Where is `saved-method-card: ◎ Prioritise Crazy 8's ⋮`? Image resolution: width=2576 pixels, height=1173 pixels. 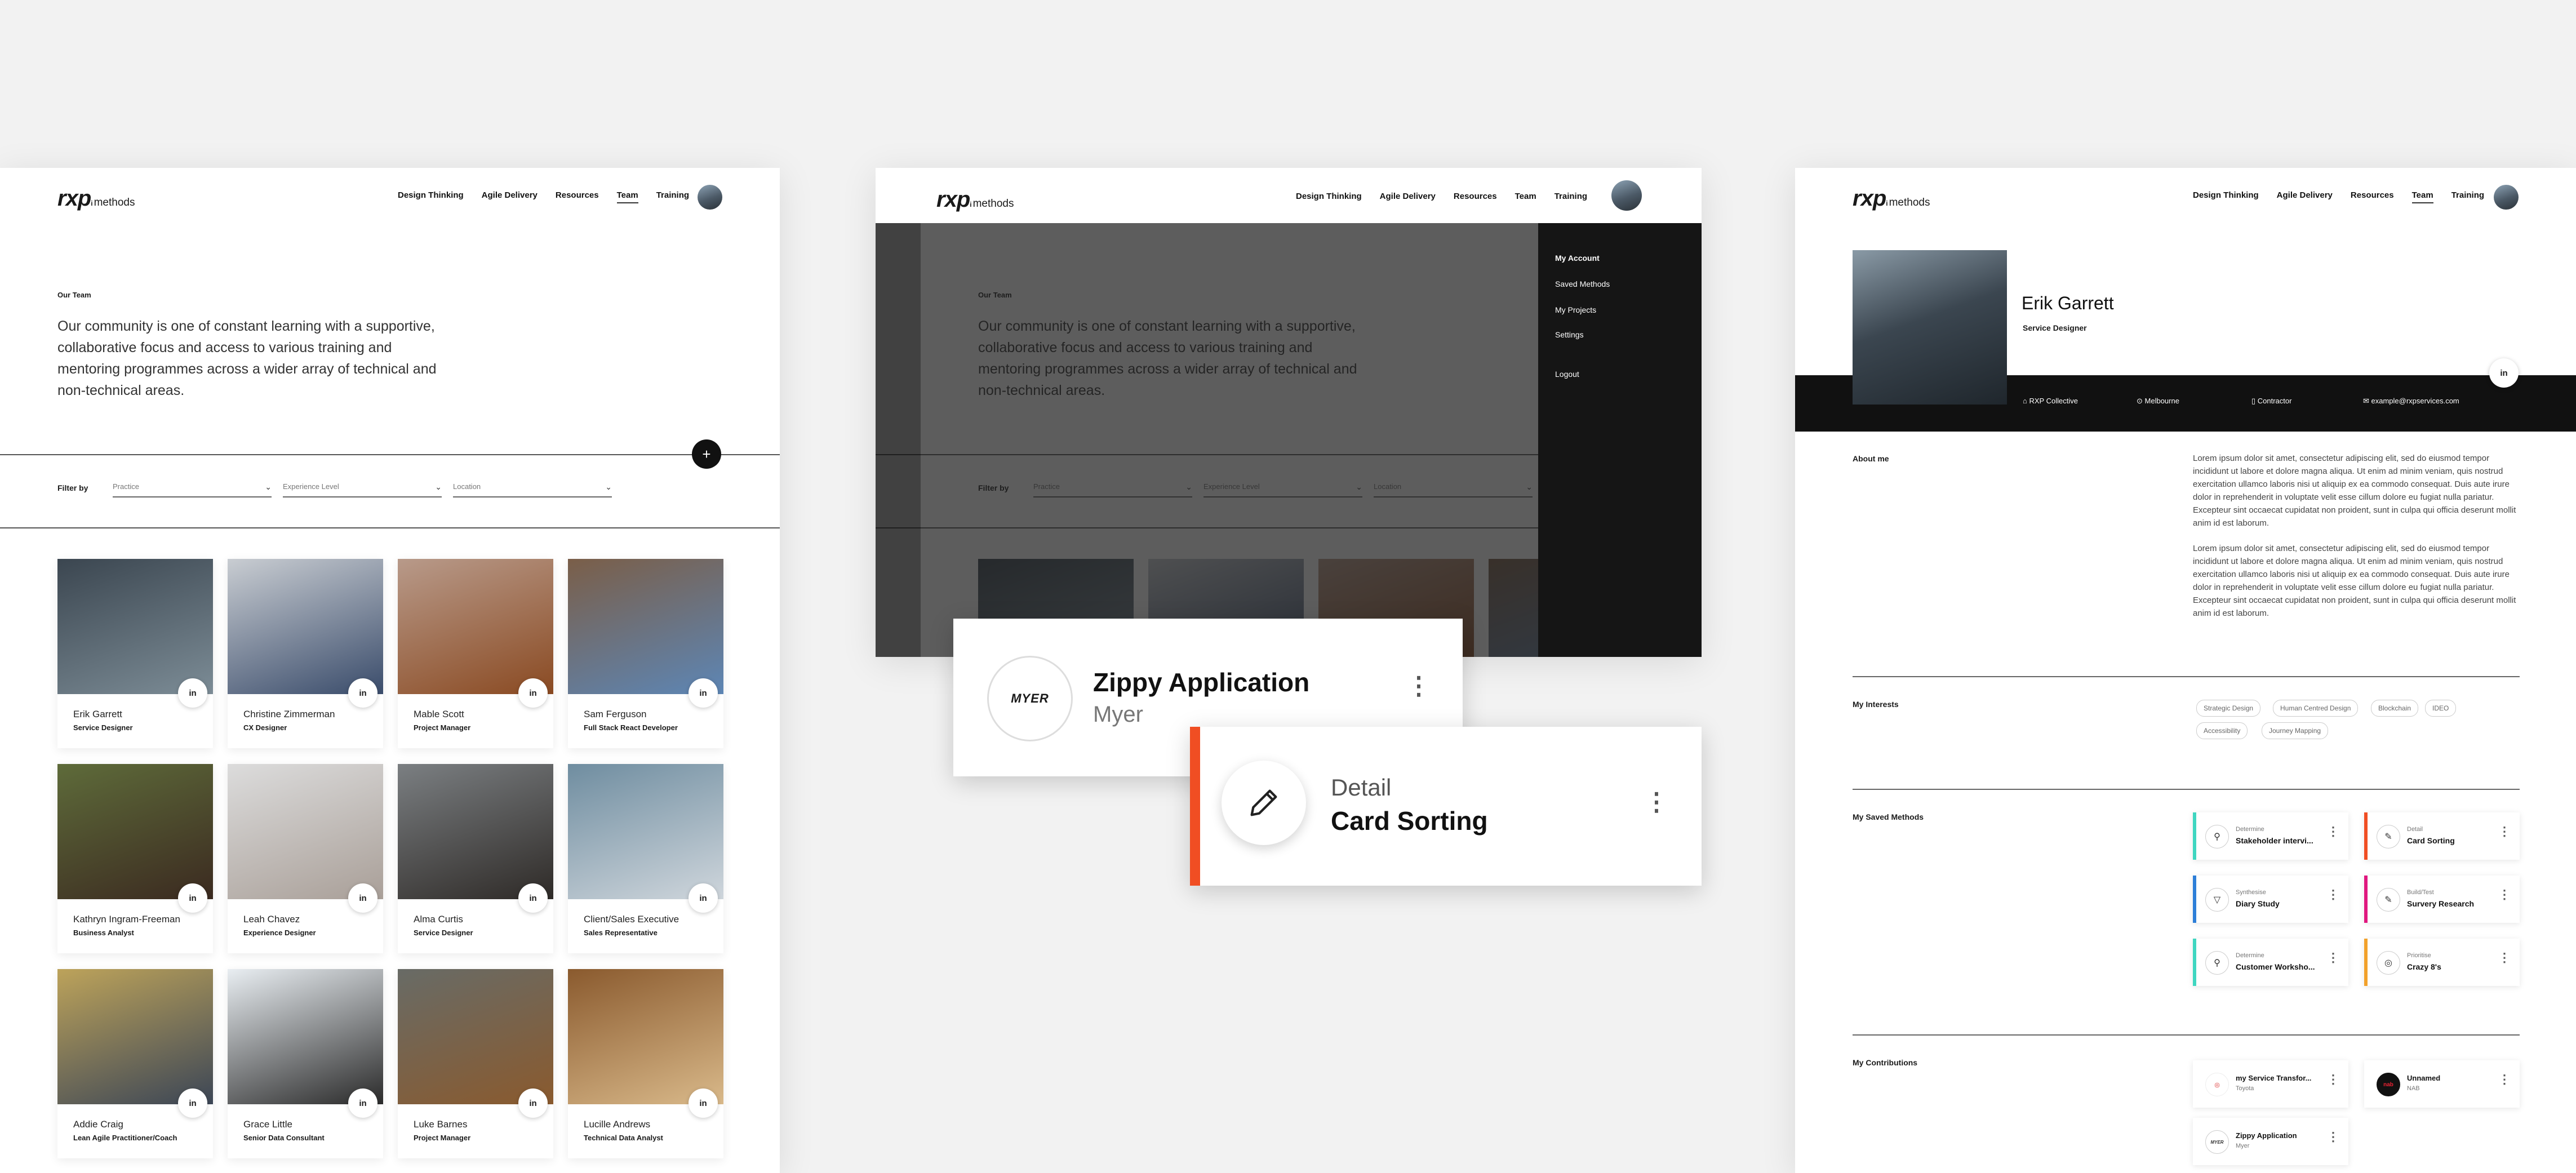
saved-method-card: ◎ Prioritise Crazy 8's ⋮ is located at coordinates (2442, 962).